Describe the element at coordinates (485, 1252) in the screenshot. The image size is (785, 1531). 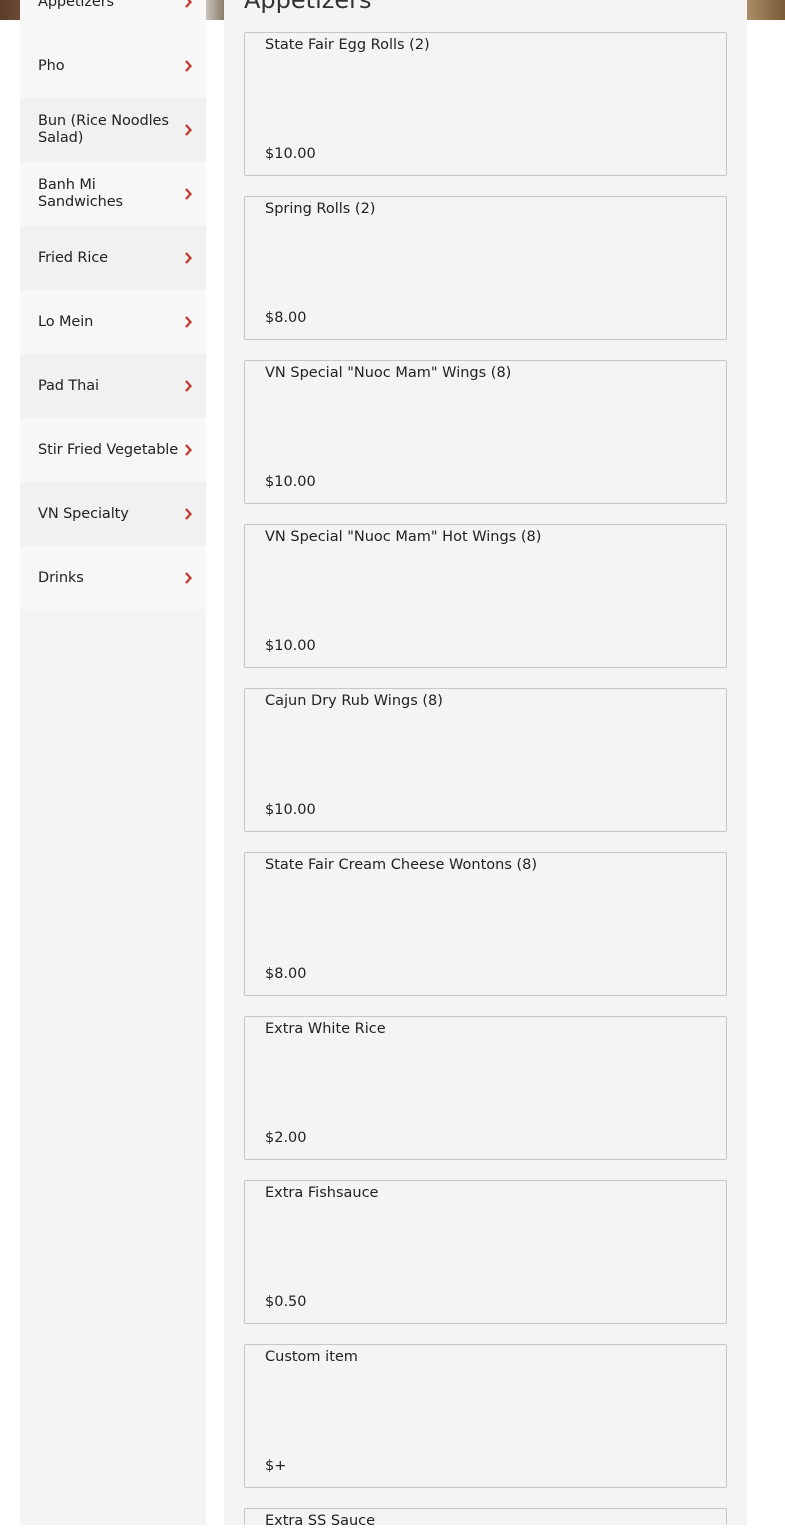
I see `menu-item-card: Extra Fishsauce $0.50` at that location.